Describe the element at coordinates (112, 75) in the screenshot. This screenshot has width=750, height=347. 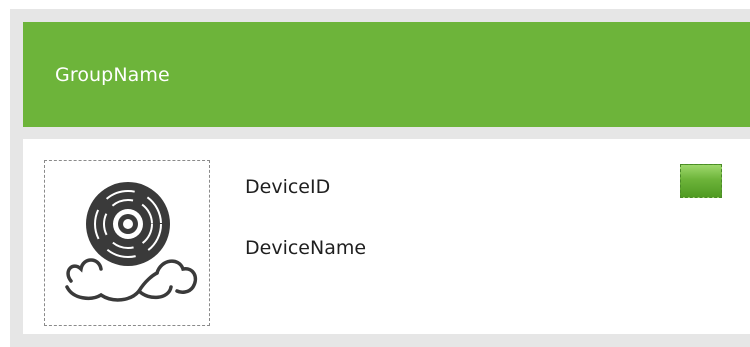
I see `group-name: GroupName` at that location.